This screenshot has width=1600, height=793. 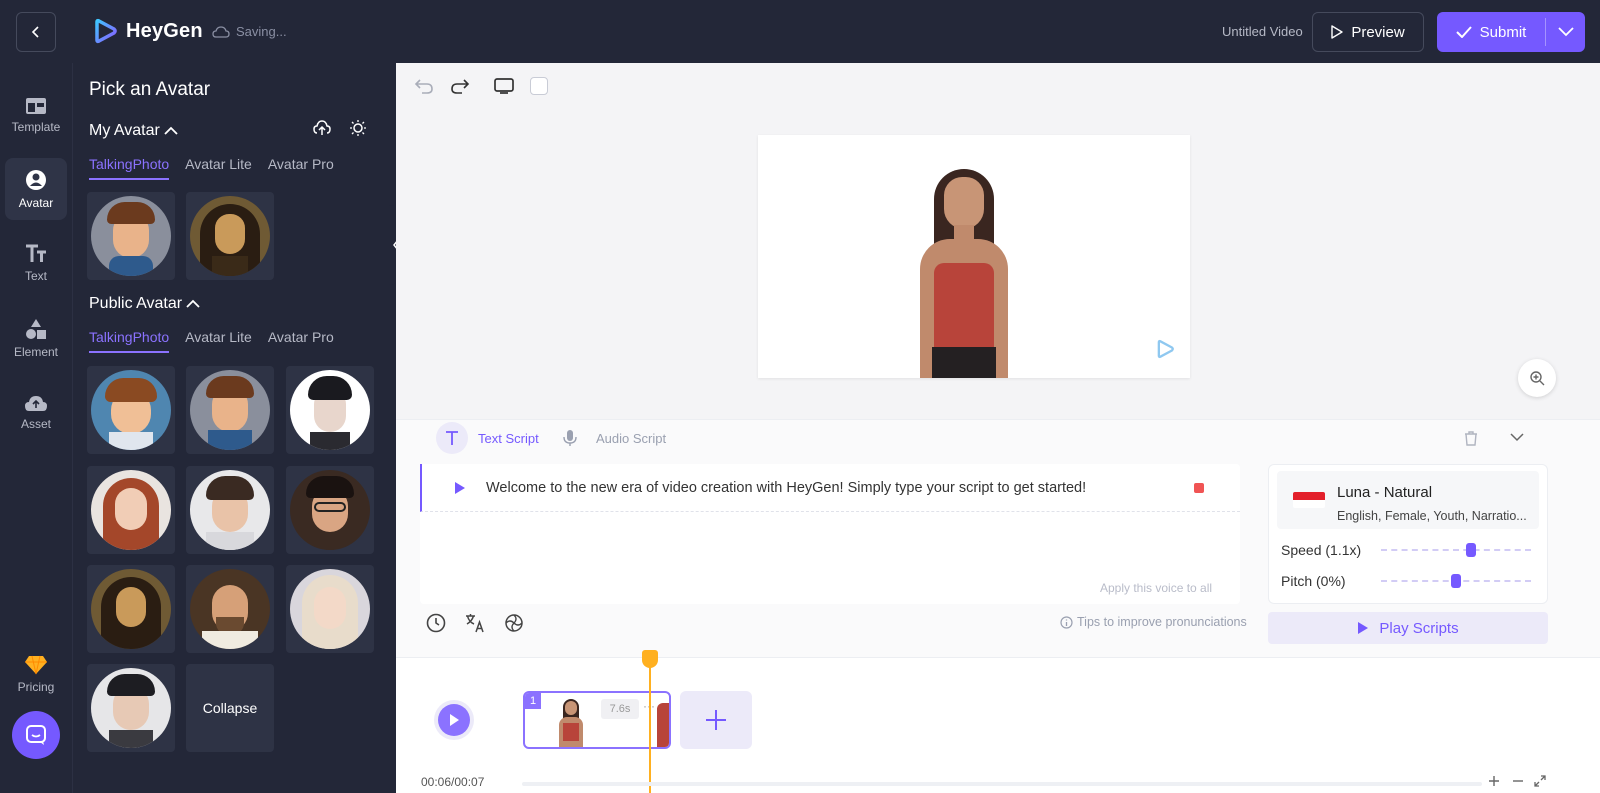 I want to click on element-icon, so click(x=36, y=328).